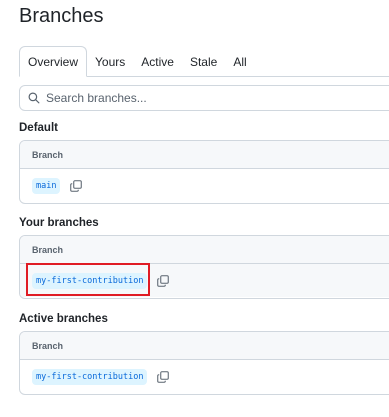 The image size is (389, 417). Describe the element at coordinates (53, 61) in the screenshot. I see `tab-overview: Overview` at that location.